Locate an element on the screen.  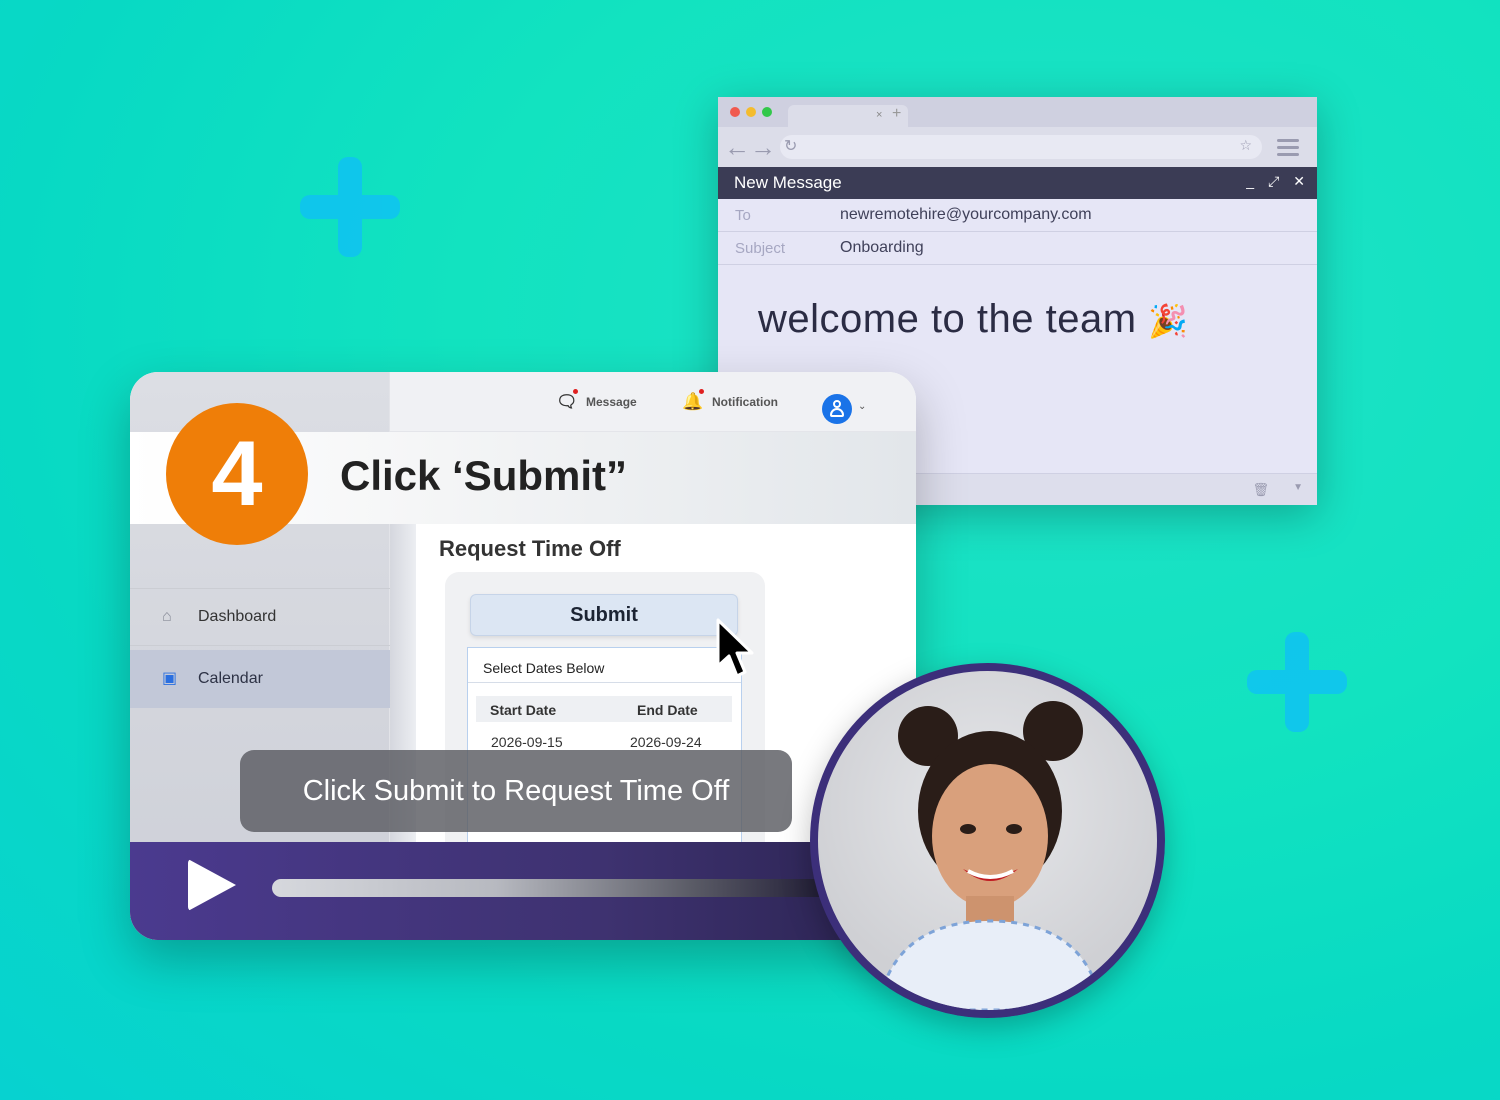
end-date-header: End Date is located at coordinates (667, 710).